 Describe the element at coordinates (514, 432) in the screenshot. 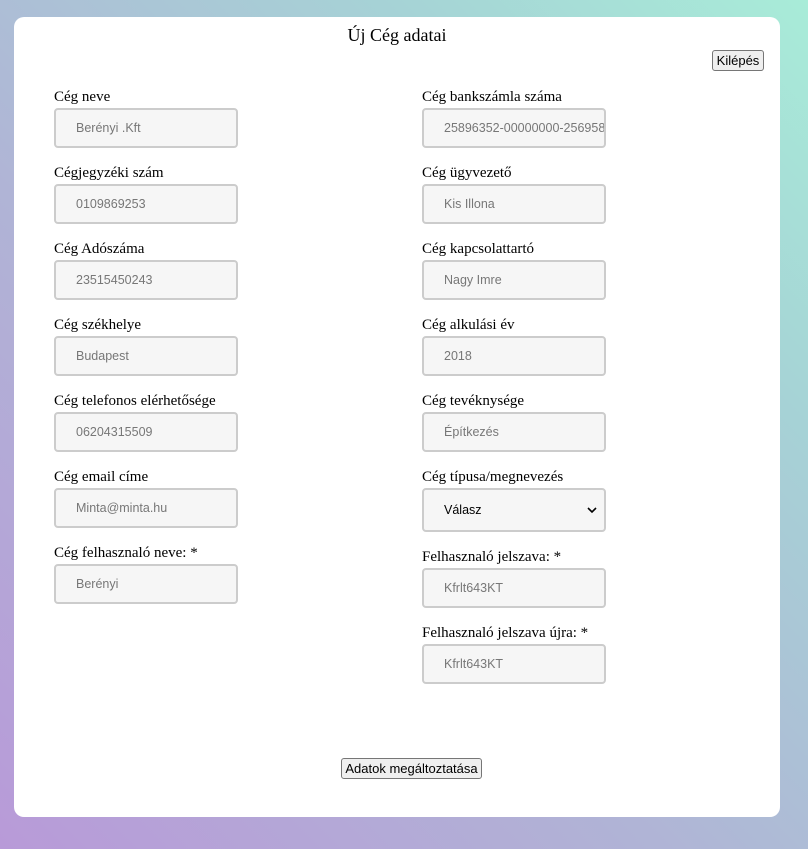

I see `activity-input: Építkezés` at that location.